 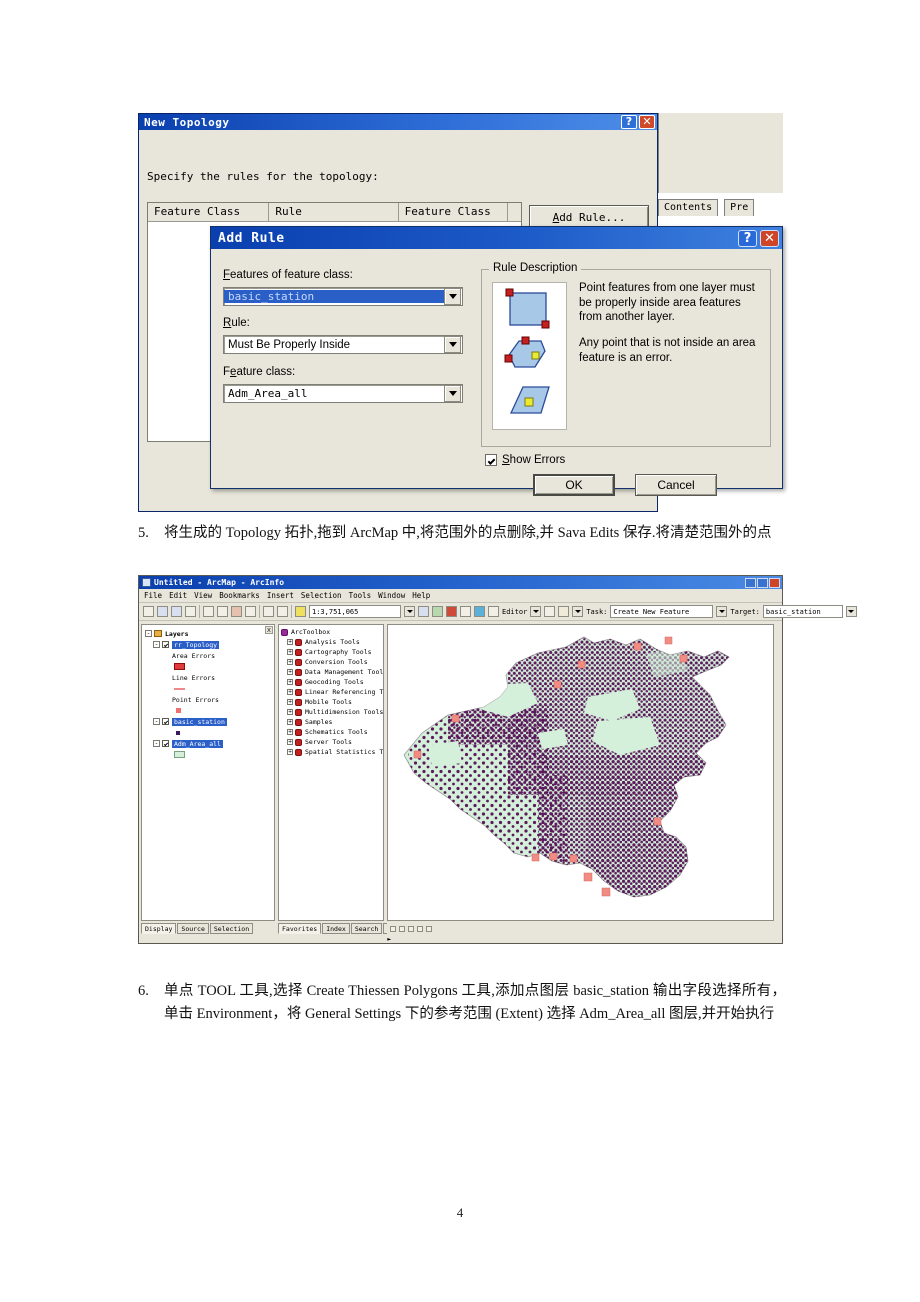 I want to click on close-icon: x, so click(x=269, y=630).